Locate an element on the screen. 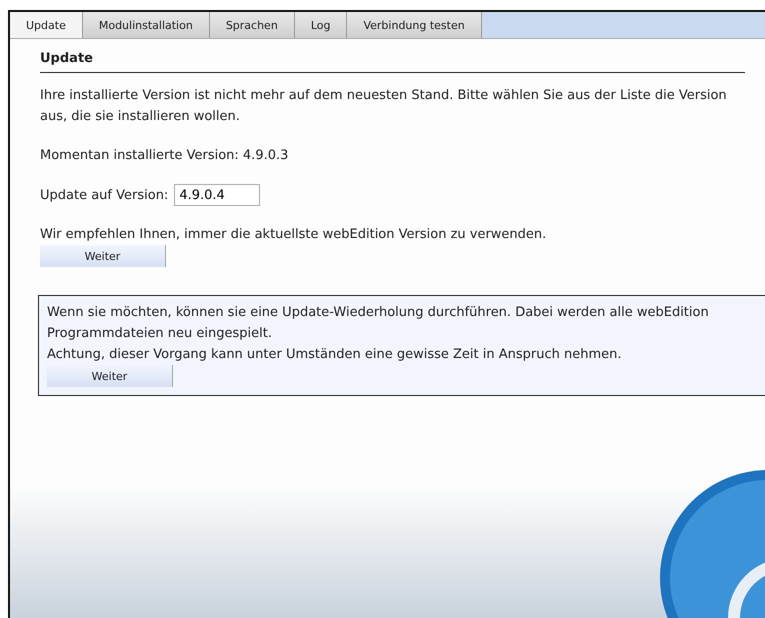 This screenshot has width=765, height=618. update-version-label: Update auf Version: is located at coordinates (104, 195).